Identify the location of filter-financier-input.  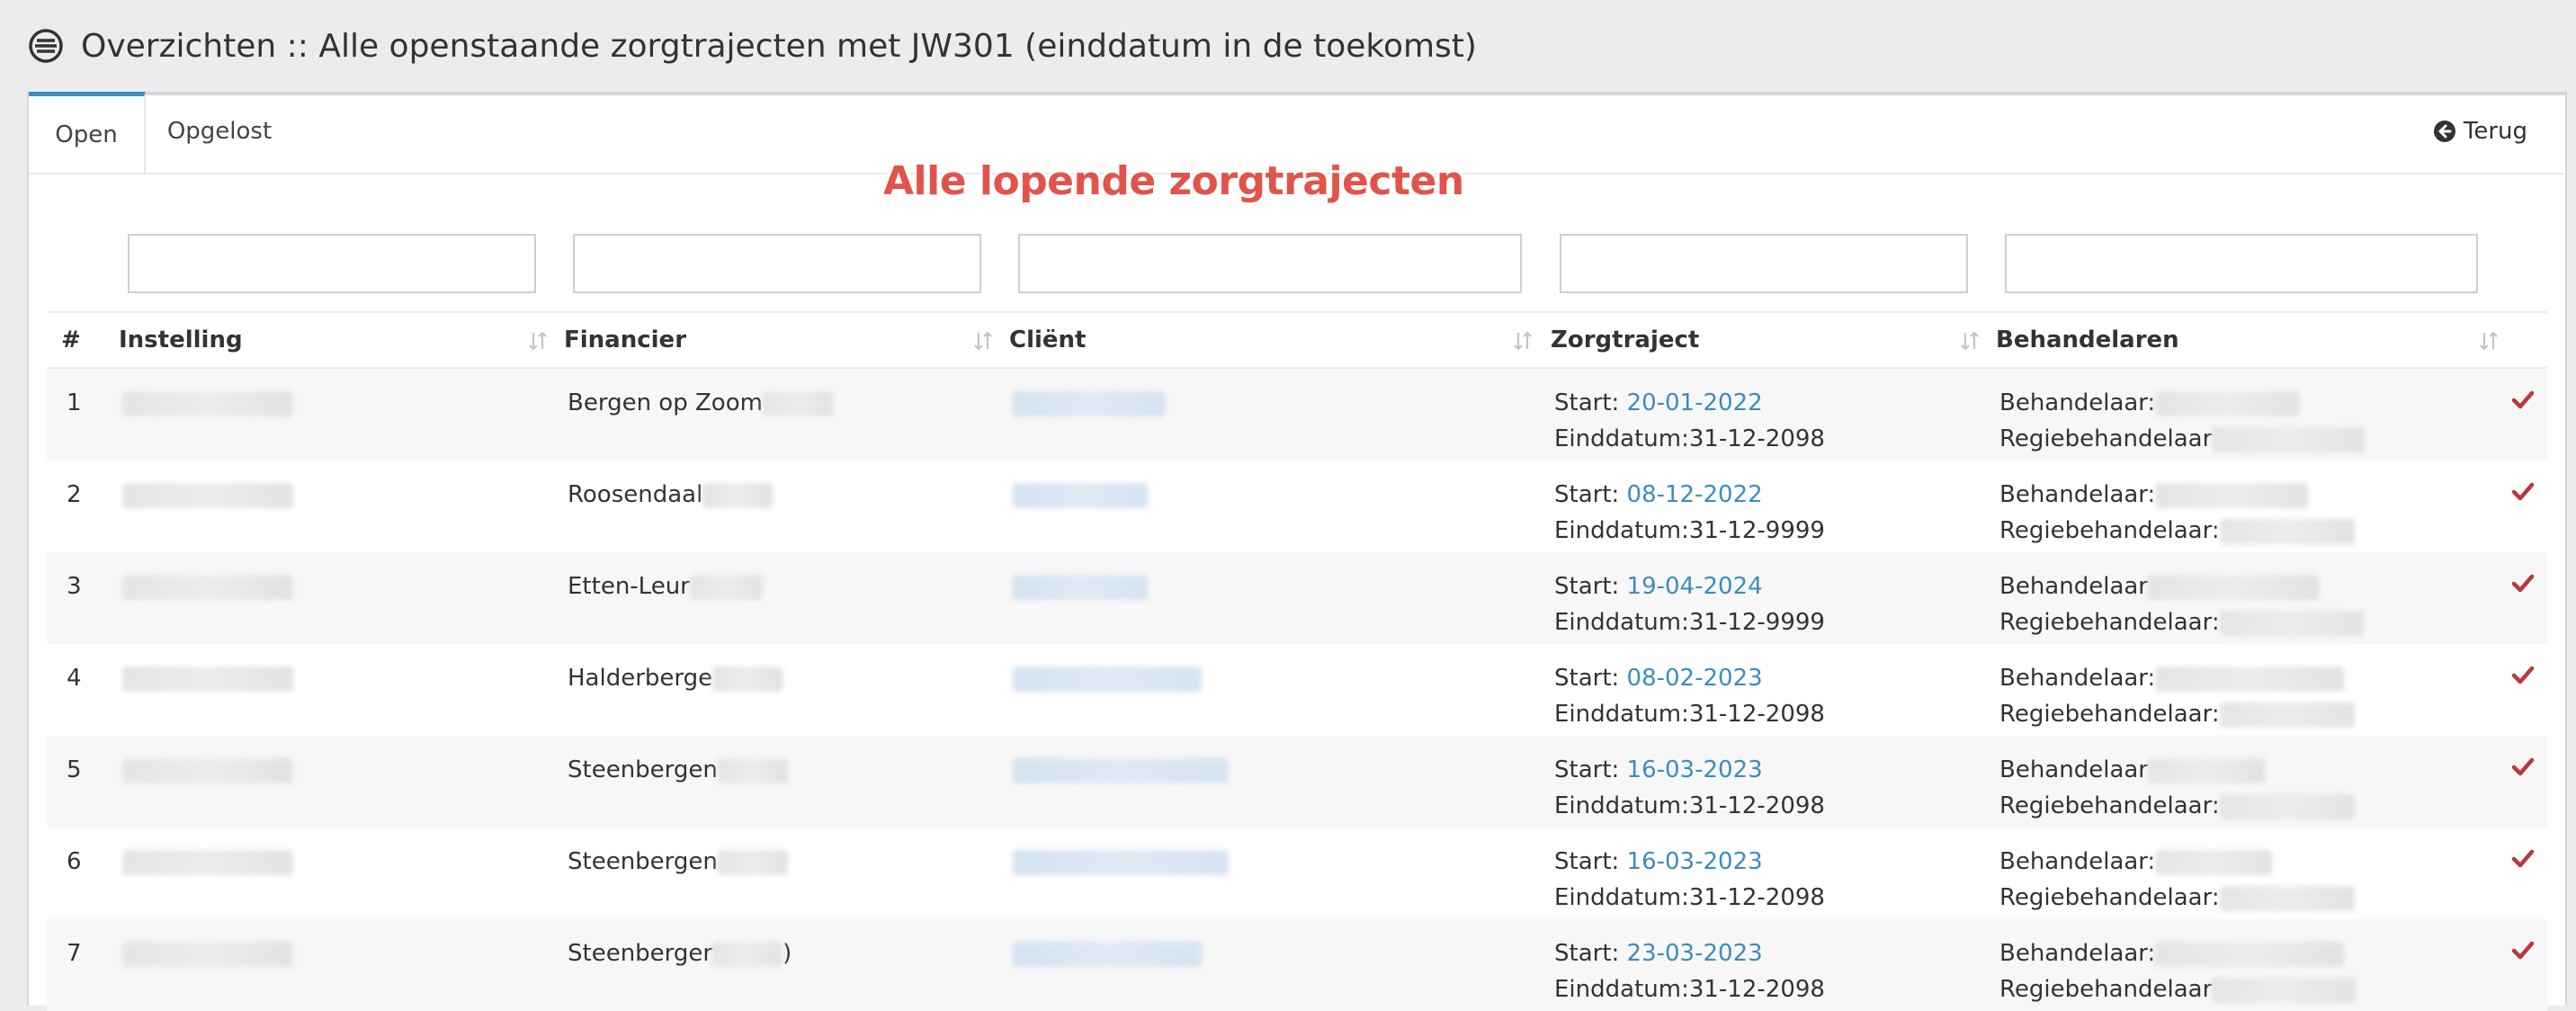
(777, 263).